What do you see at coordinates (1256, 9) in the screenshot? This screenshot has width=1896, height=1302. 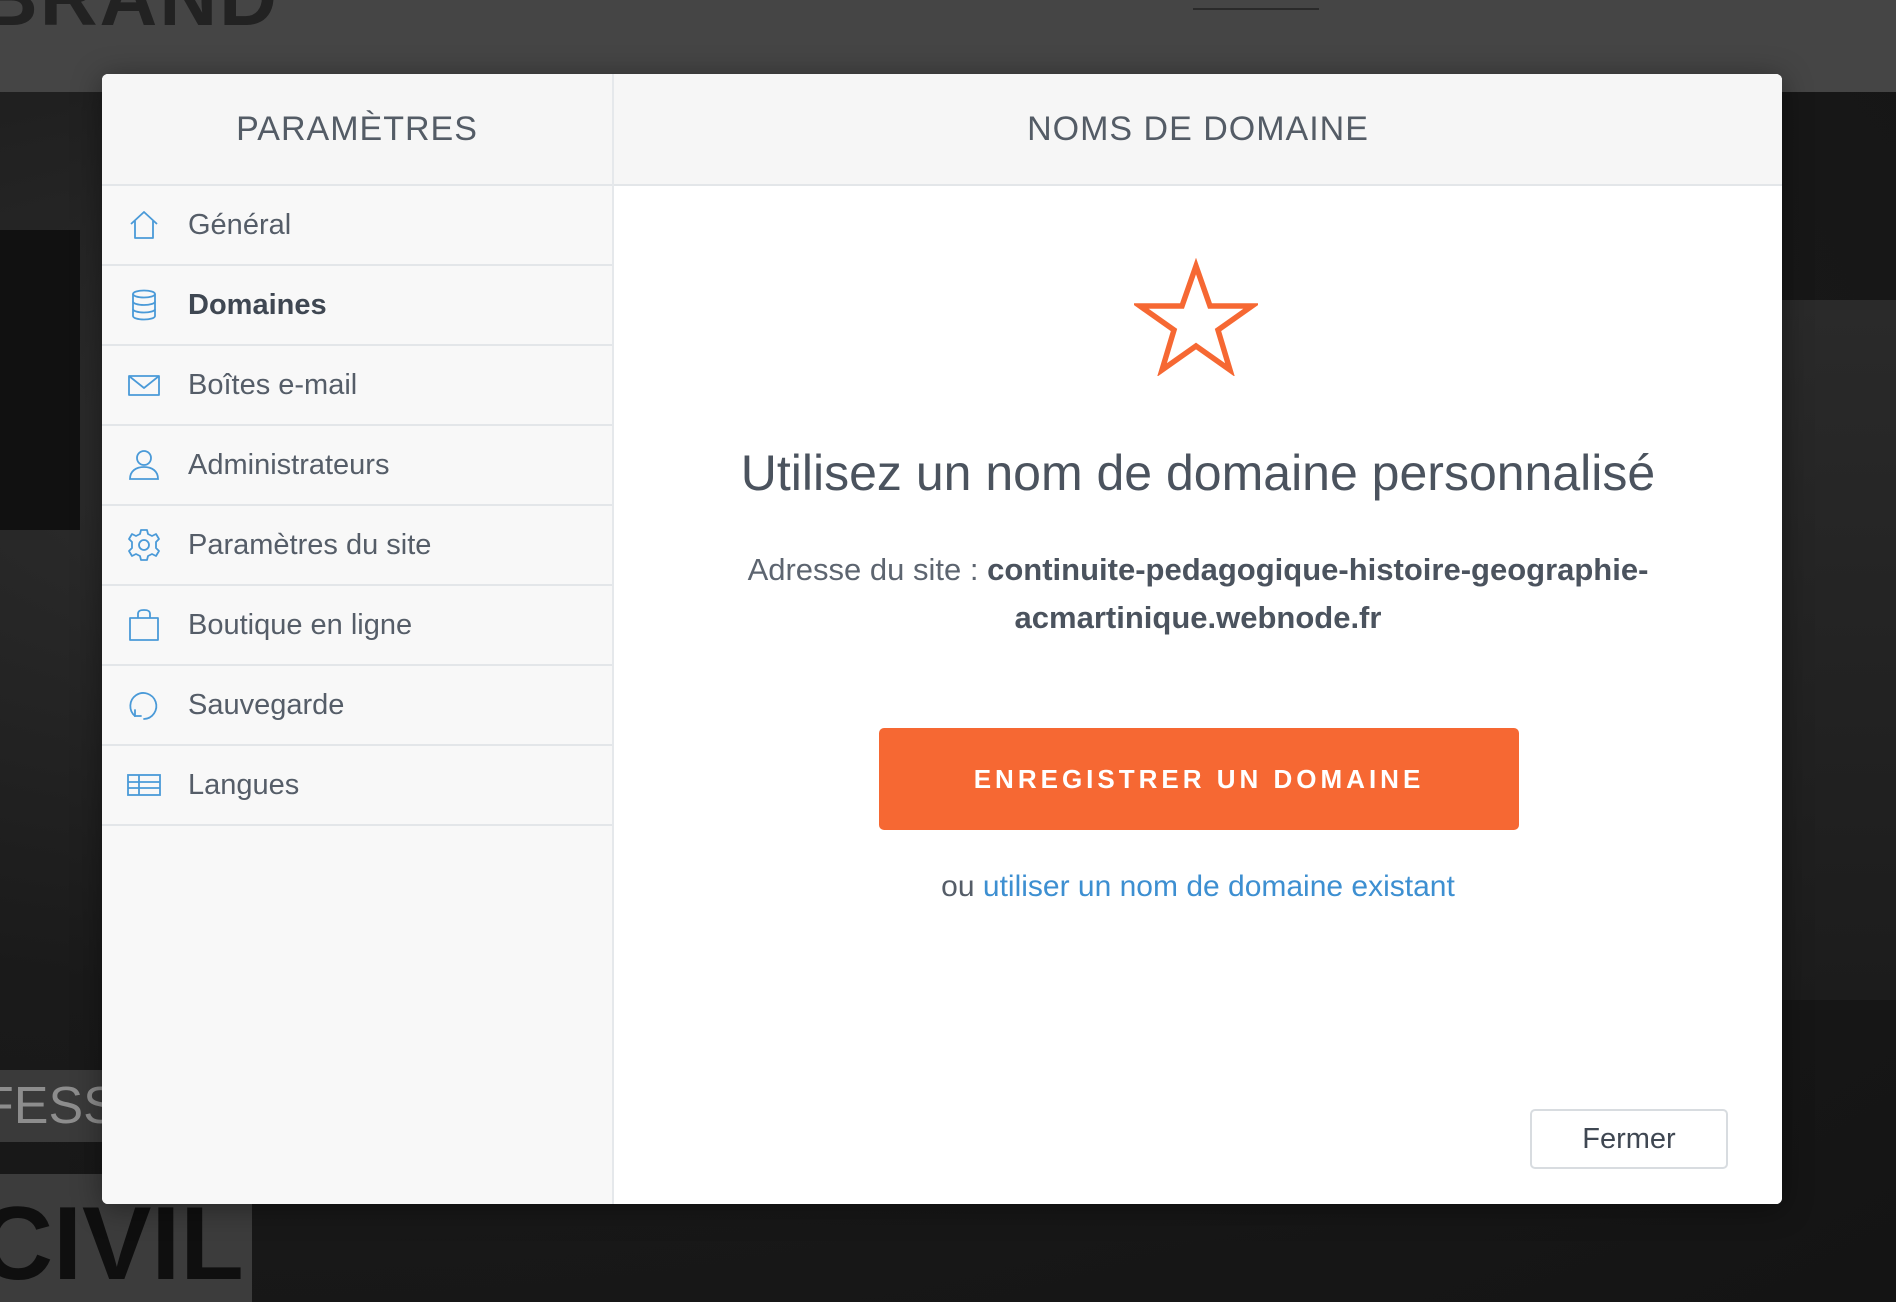 I see `background-nav-underline` at bounding box center [1256, 9].